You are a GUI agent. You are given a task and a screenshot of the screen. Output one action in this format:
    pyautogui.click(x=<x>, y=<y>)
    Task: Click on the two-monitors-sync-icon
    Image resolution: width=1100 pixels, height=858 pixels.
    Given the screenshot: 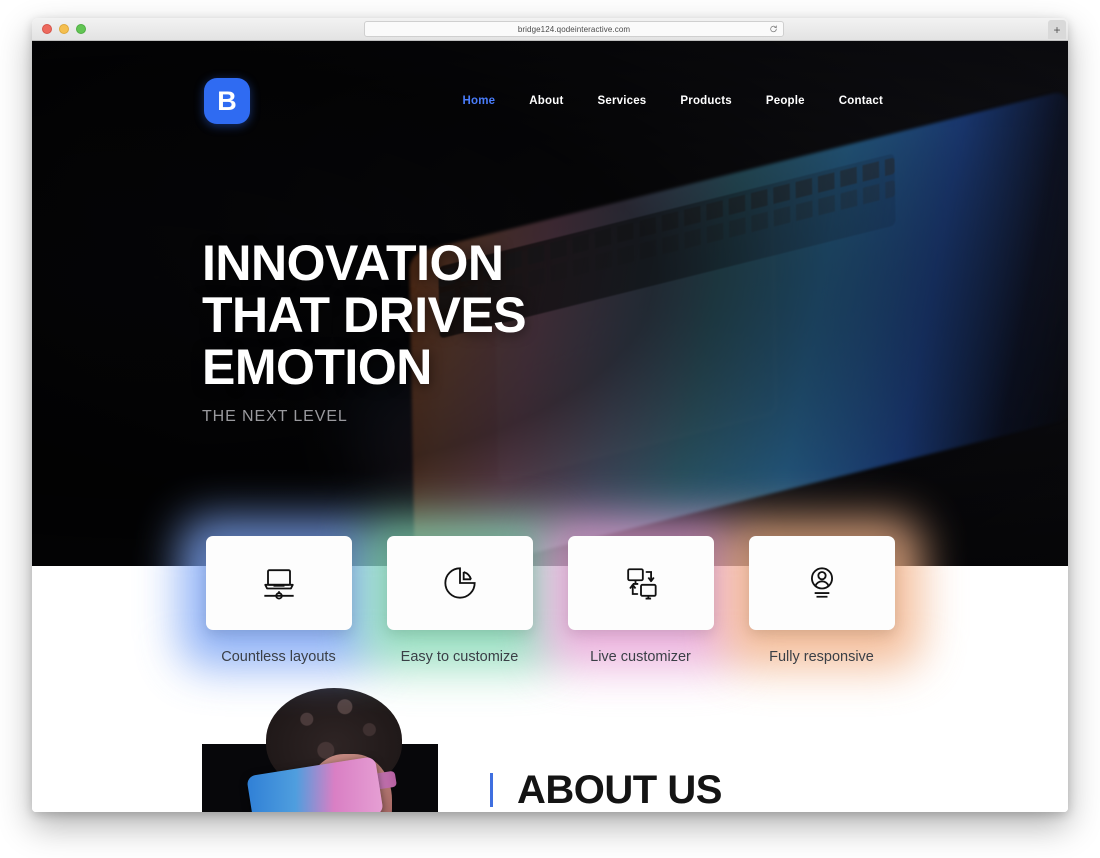 What is the action you would take?
    pyautogui.click(x=641, y=584)
    